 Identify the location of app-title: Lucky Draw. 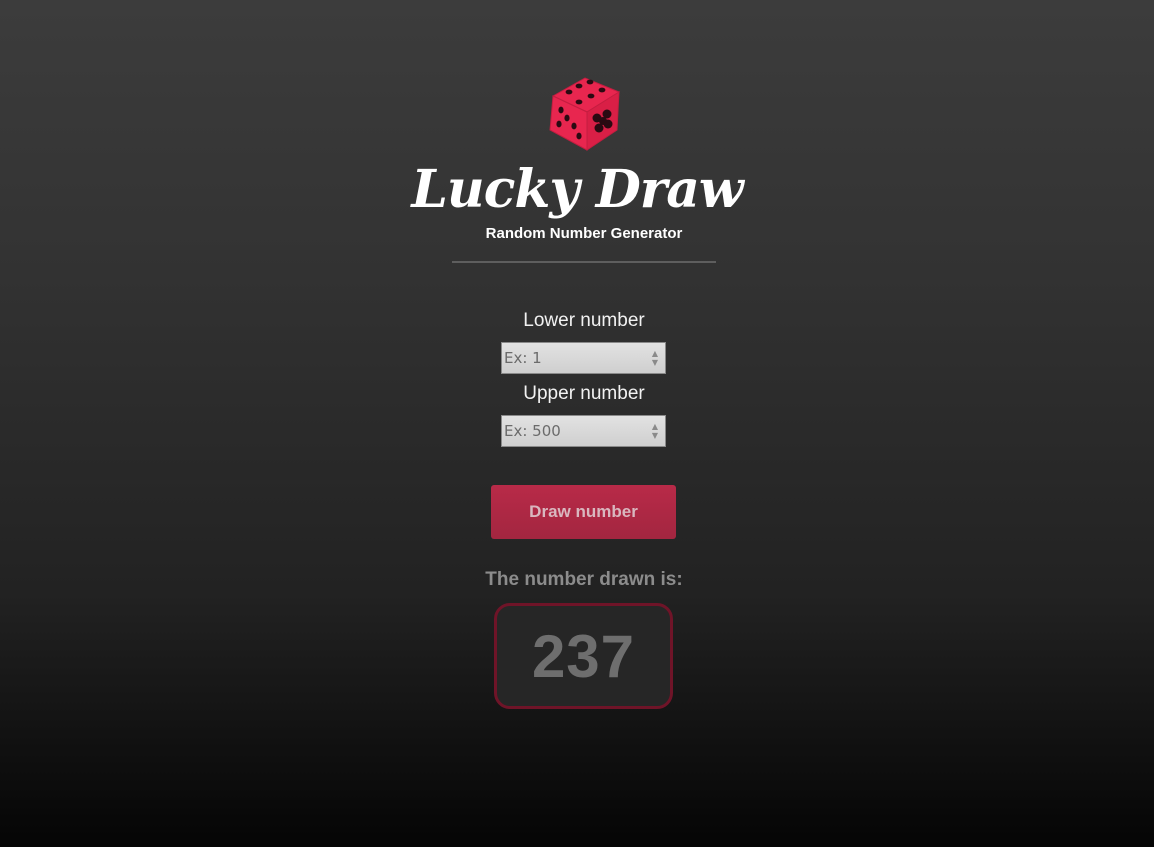
(577, 189).